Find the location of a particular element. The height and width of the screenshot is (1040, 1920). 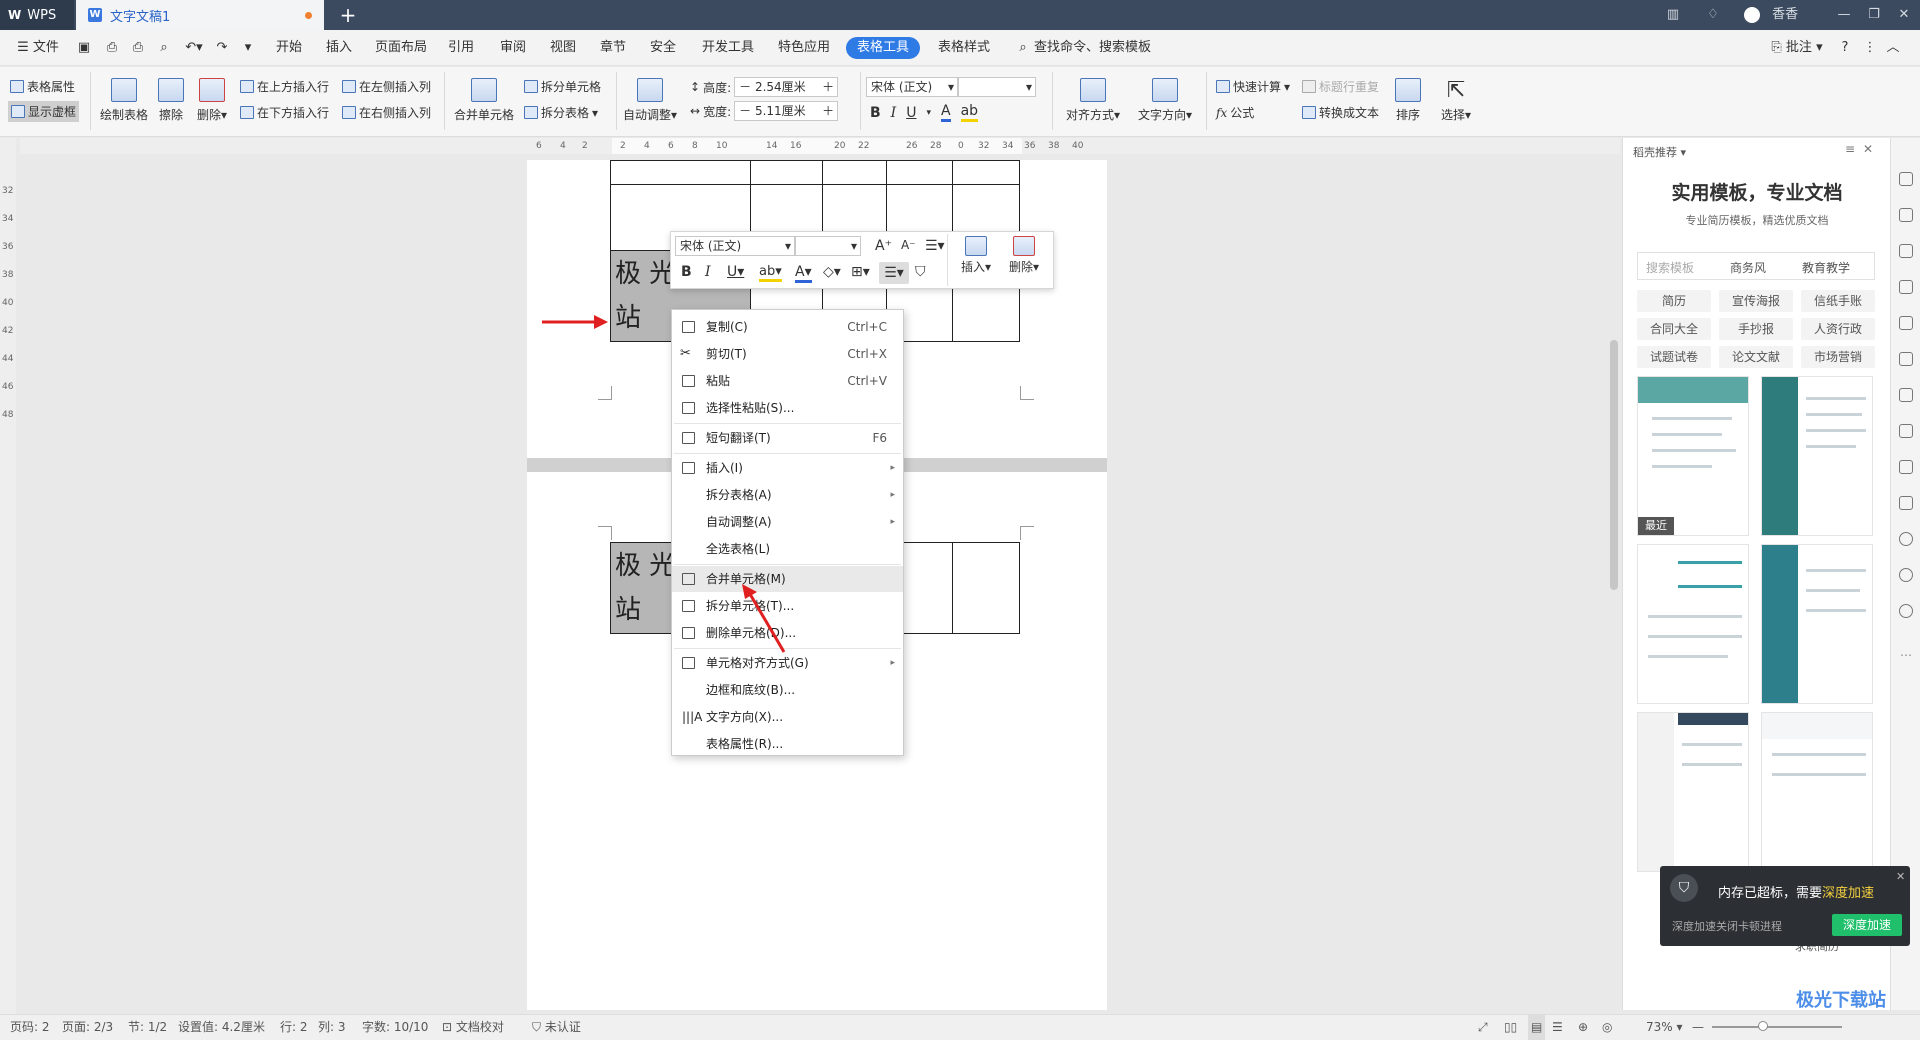

print-icon: ⎙ is located at coordinates (138, 48).